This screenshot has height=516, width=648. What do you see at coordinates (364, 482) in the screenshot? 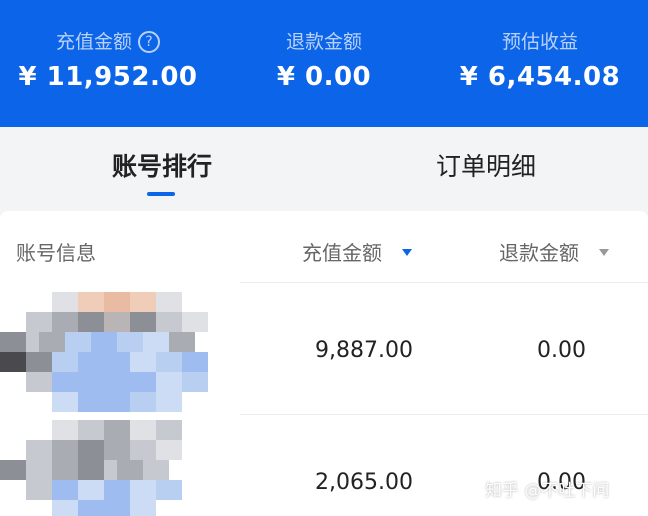
I see `row-2-recharge: 2,065.00` at bounding box center [364, 482].